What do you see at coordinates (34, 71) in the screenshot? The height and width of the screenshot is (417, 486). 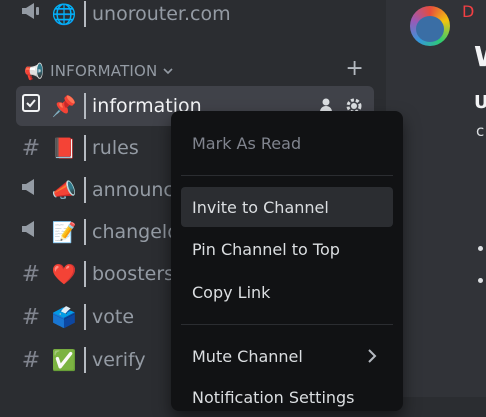 I see `megaphone-emoji: 📢` at bounding box center [34, 71].